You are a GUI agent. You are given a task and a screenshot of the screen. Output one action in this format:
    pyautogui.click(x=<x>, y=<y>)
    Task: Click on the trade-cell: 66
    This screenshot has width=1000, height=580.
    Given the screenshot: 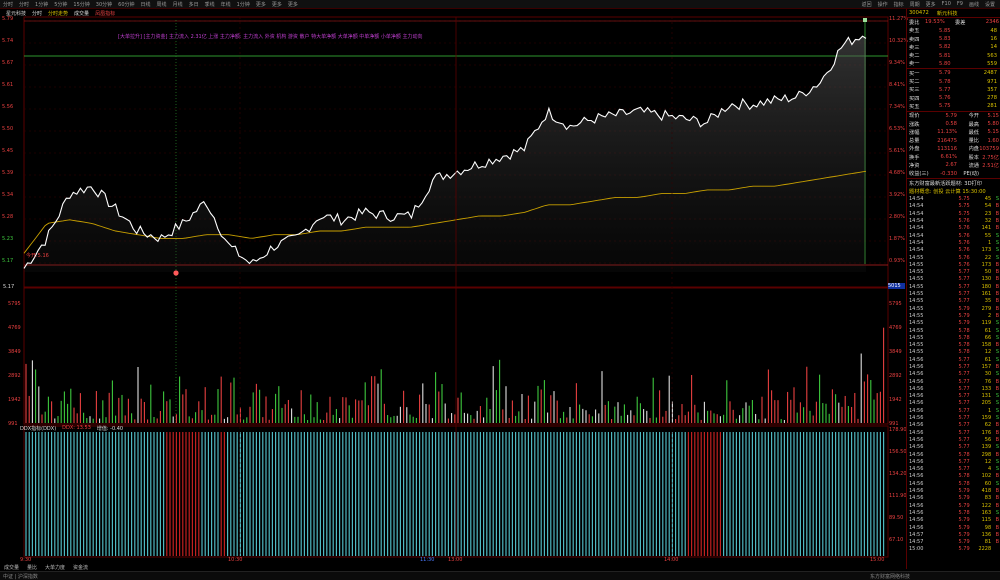 What is the action you would take?
    pyautogui.click(x=988, y=337)
    